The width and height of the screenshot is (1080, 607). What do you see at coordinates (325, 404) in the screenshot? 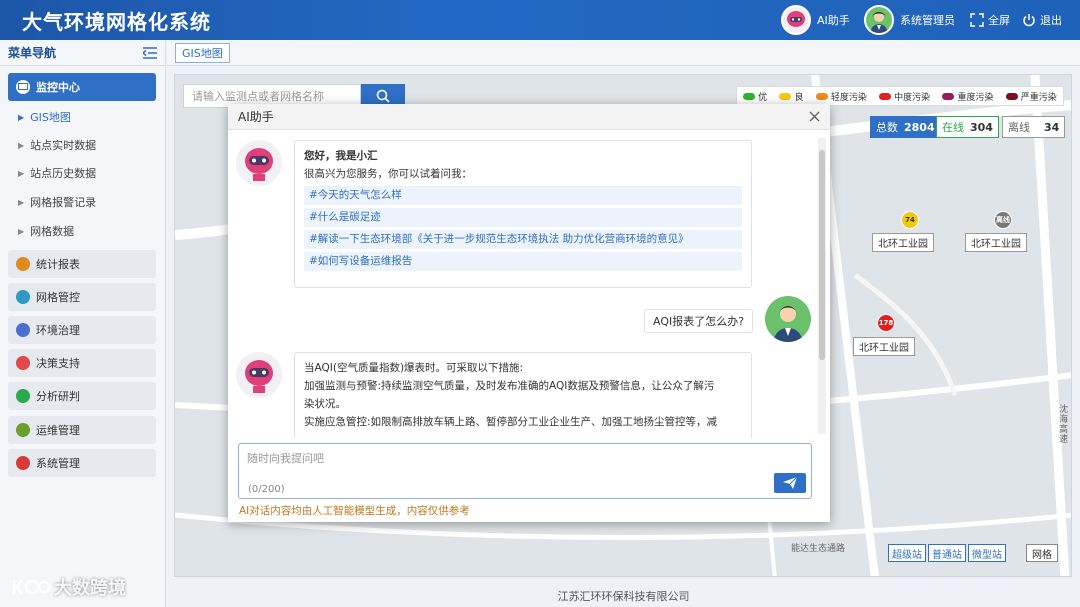
I see `answer-line: 染状况。` at bounding box center [325, 404].